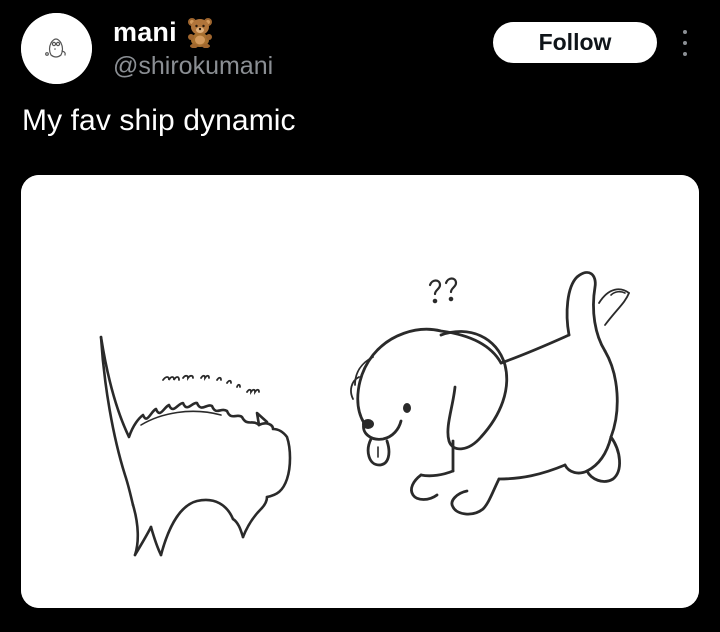 The width and height of the screenshot is (720, 632). Describe the element at coordinates (575, 42) in the screenshot. I see `follow-button: Follow` at that location.